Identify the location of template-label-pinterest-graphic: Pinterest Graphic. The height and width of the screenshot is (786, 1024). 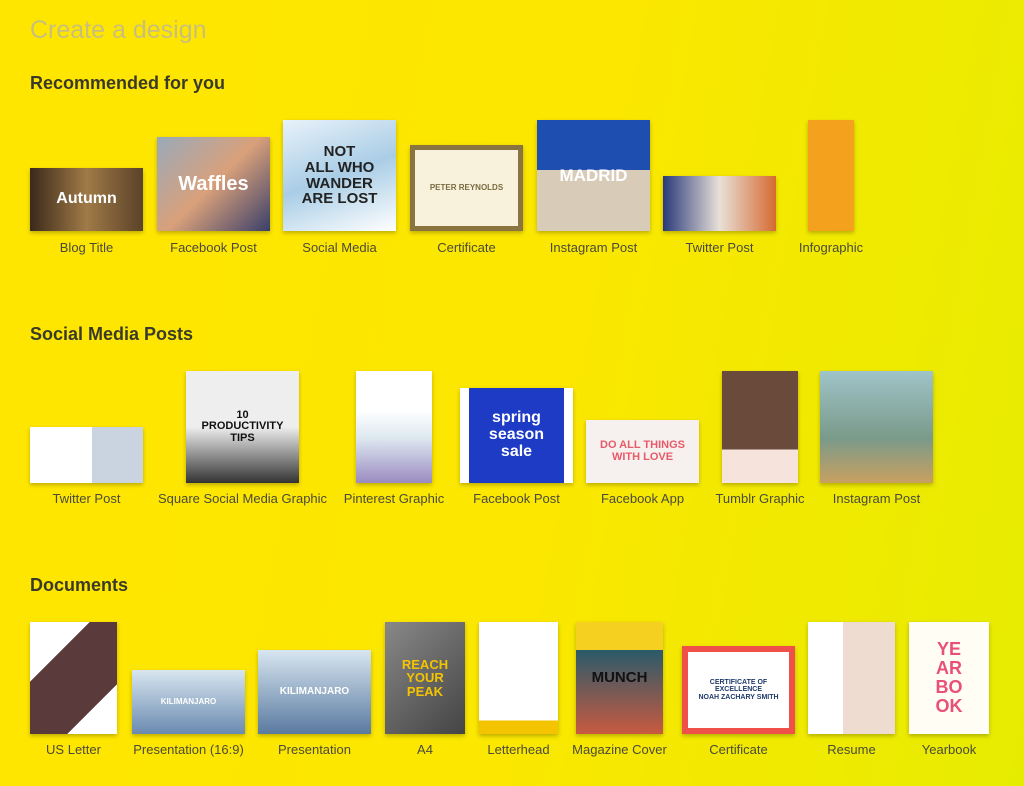
(394, 498).